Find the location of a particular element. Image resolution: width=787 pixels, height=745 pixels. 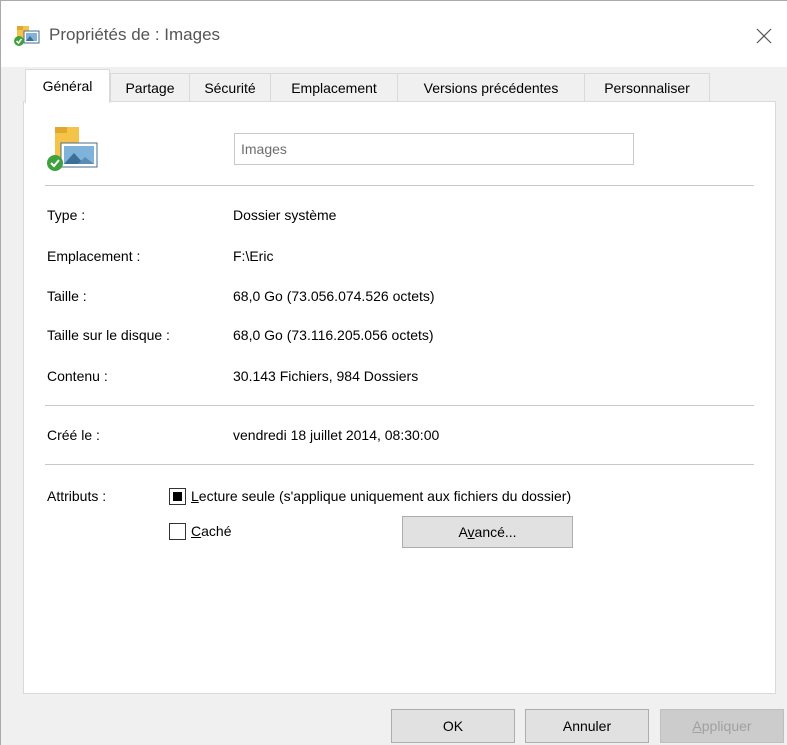

cancel-button: Annuler is located at coordinates (587, 726).